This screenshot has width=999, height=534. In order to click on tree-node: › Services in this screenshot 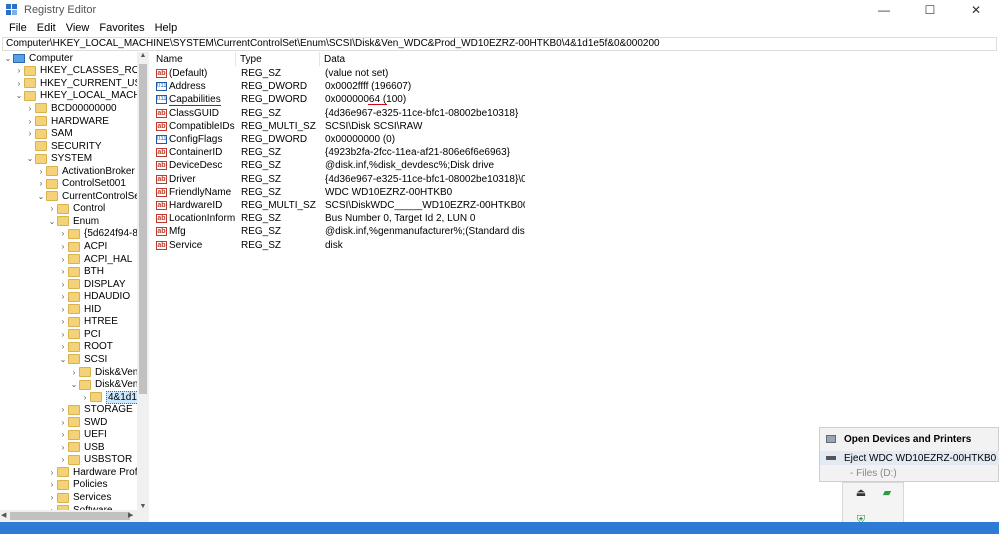, I will do `click(79, 497)`.